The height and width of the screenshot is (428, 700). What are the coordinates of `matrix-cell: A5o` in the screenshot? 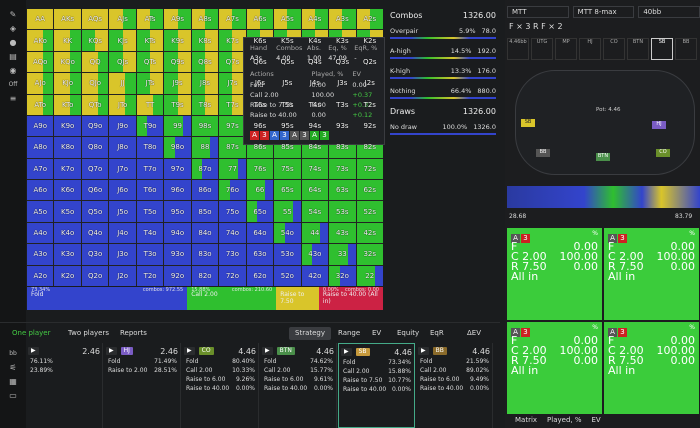 It's located at (40, 211).